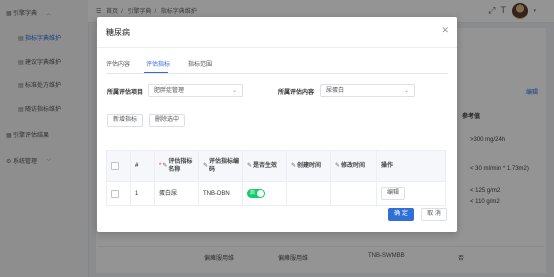 This screenshot has width=554, height=277. I want to click on header-modified: ✎ 修改时间, so click(354, 166).